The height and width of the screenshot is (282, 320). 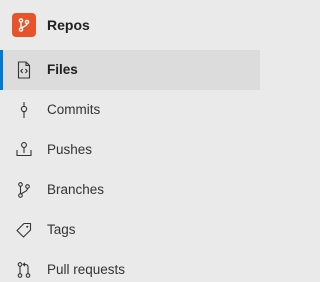 I want to click on commit-icon, so click(x=24, y=110).